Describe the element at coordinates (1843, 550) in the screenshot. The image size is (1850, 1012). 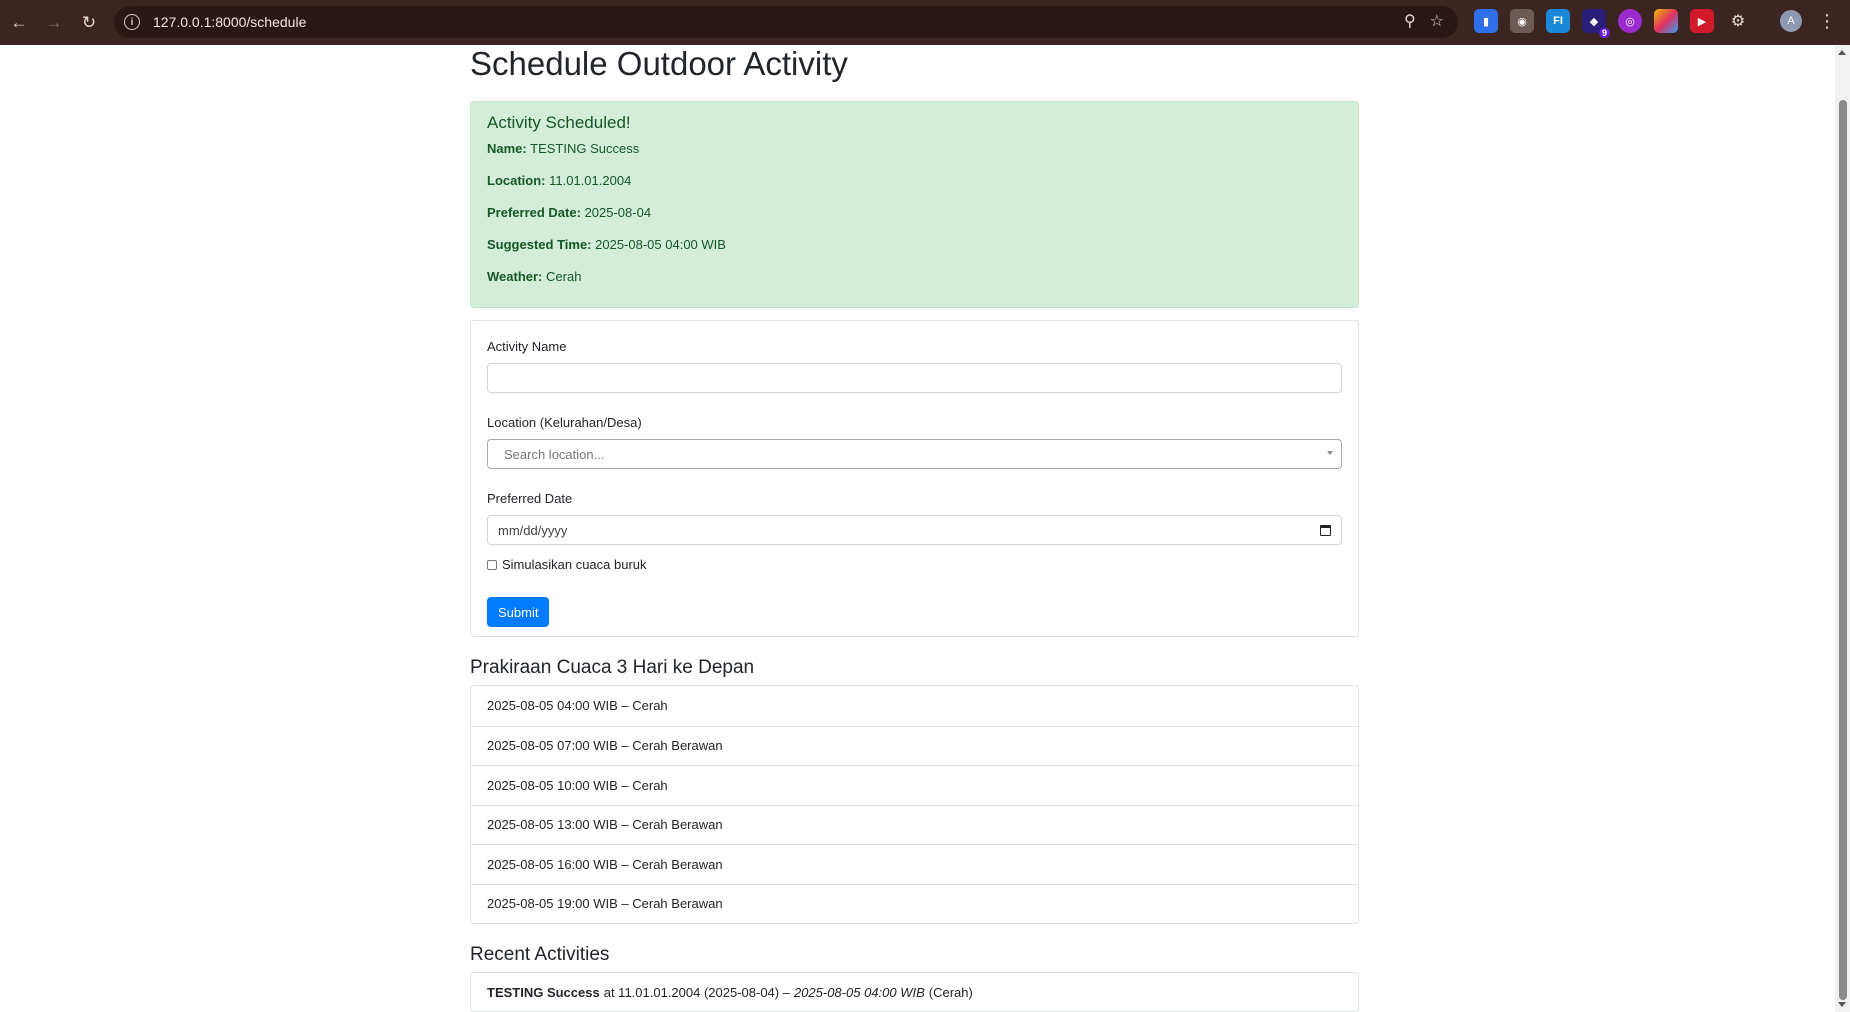
I see `scroll-thumb` at that location.